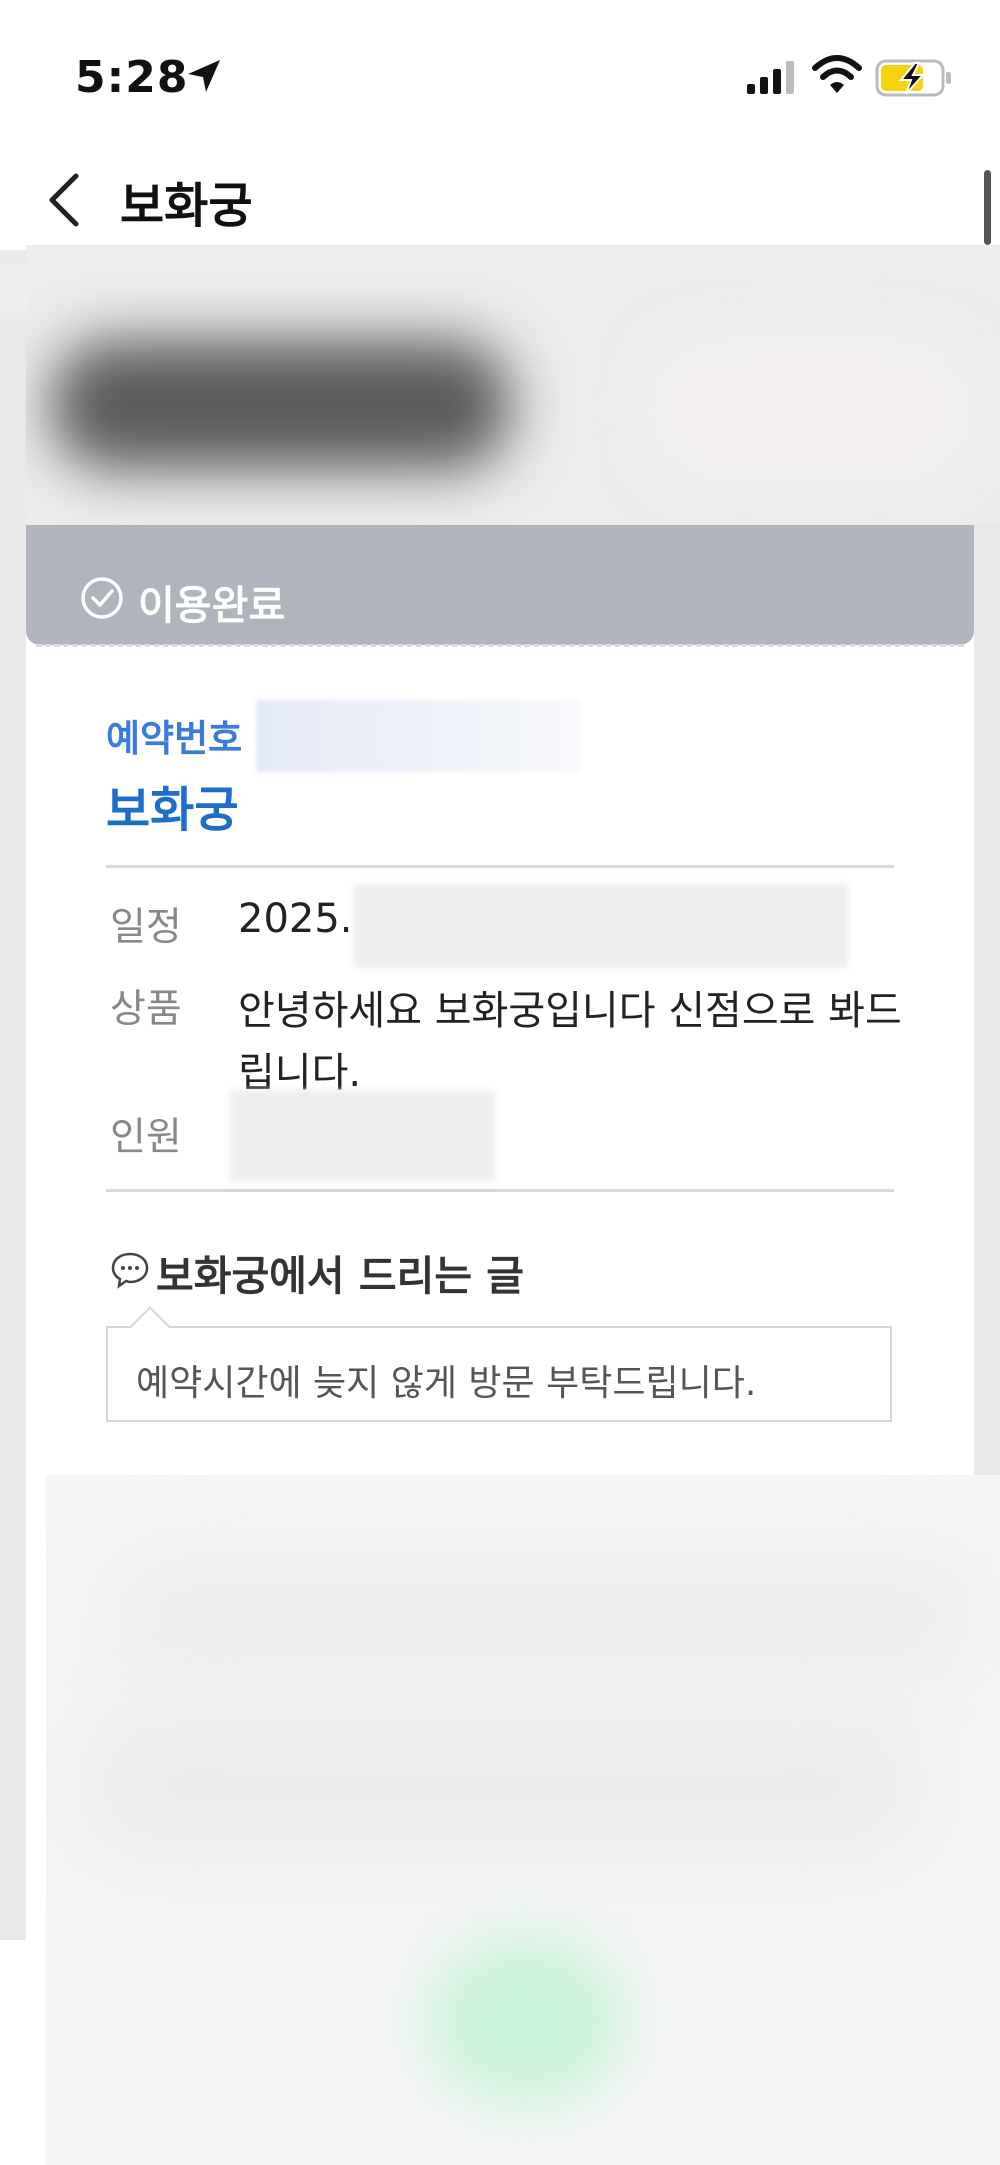  Describe the element at coordinates (65, 200) in the screenshot. I see `back-chevron-icon` at that location.